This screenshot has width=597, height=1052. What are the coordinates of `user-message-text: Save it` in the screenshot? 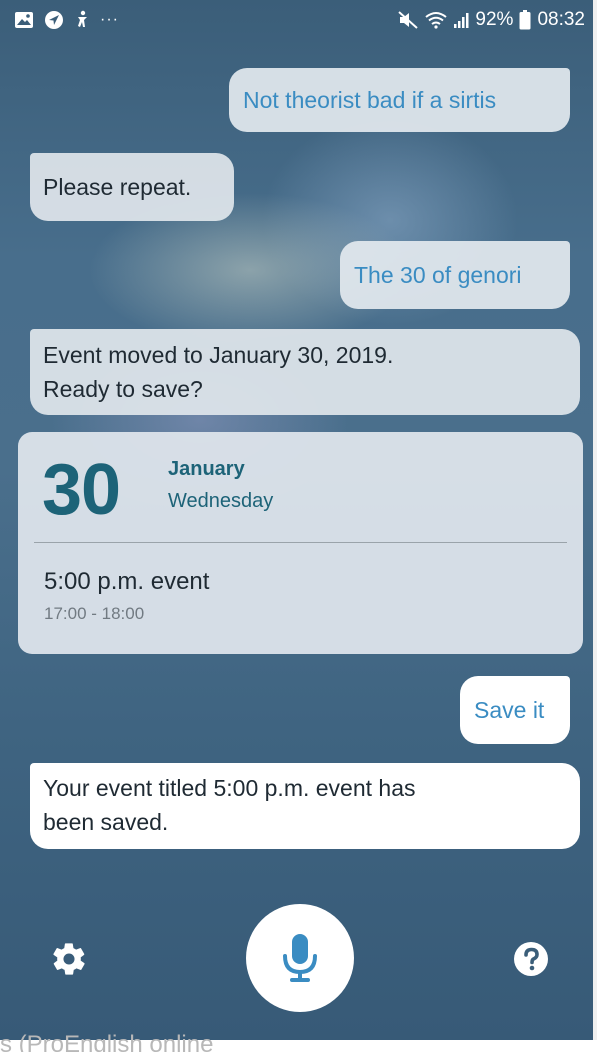 It's located at (509, 710).